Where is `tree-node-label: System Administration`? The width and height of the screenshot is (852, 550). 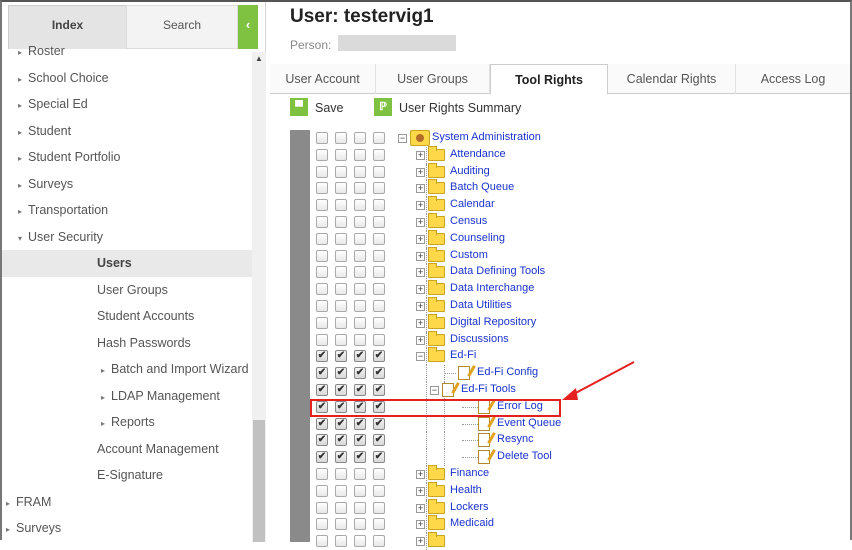
tree-node-label: System Administration is located at coordinates (486, 137).